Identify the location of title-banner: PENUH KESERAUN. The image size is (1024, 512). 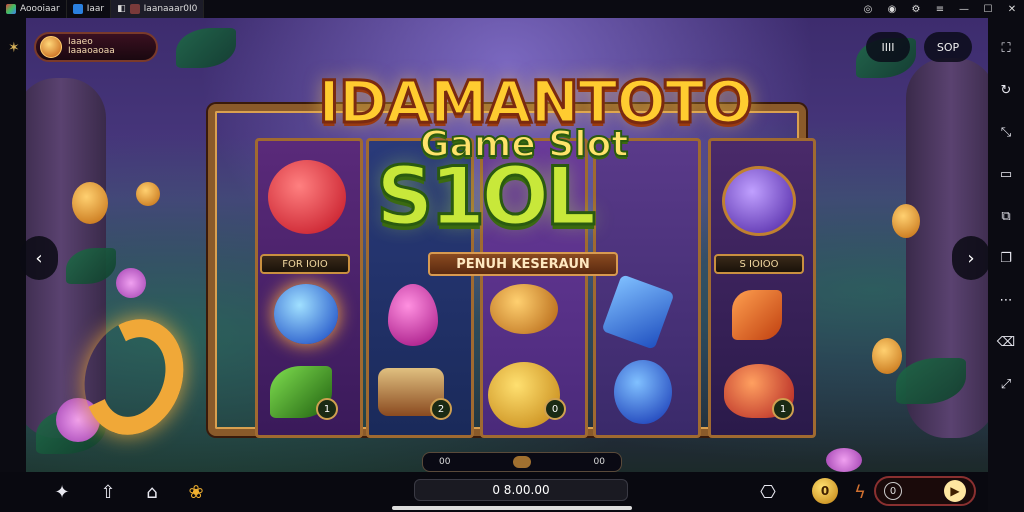
(523, 264).